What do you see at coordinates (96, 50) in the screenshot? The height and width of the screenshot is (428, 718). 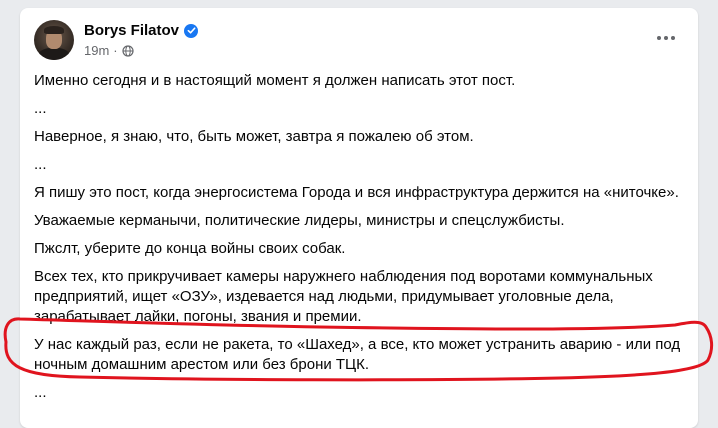 I see `post-timestamp: 19m` at bounding box center [96, 50].